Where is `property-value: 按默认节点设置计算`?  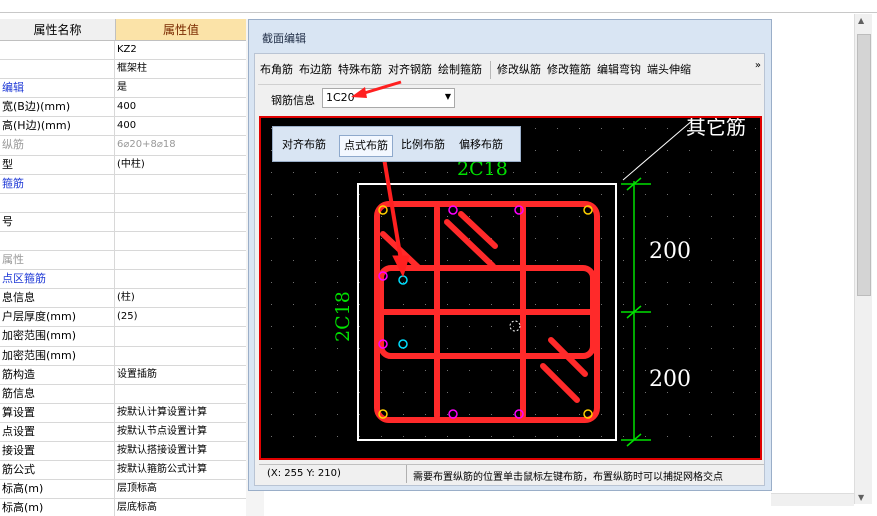 property-value: 按默认节点设置计算 is located at coordinates (180, 432).